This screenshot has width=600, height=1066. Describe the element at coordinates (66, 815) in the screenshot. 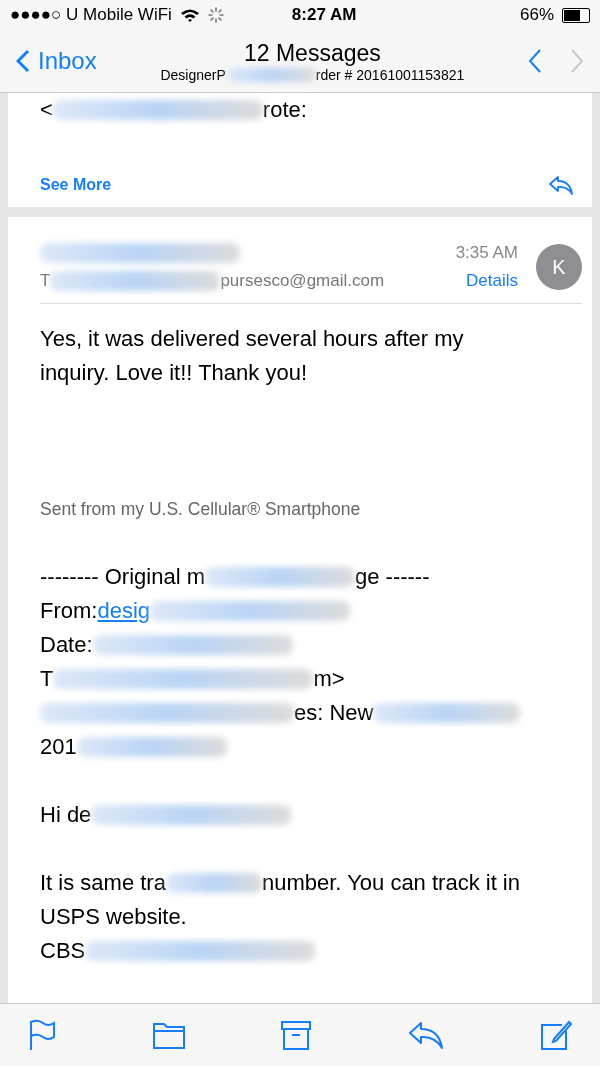

I see `body-text: Hi de` at that location.